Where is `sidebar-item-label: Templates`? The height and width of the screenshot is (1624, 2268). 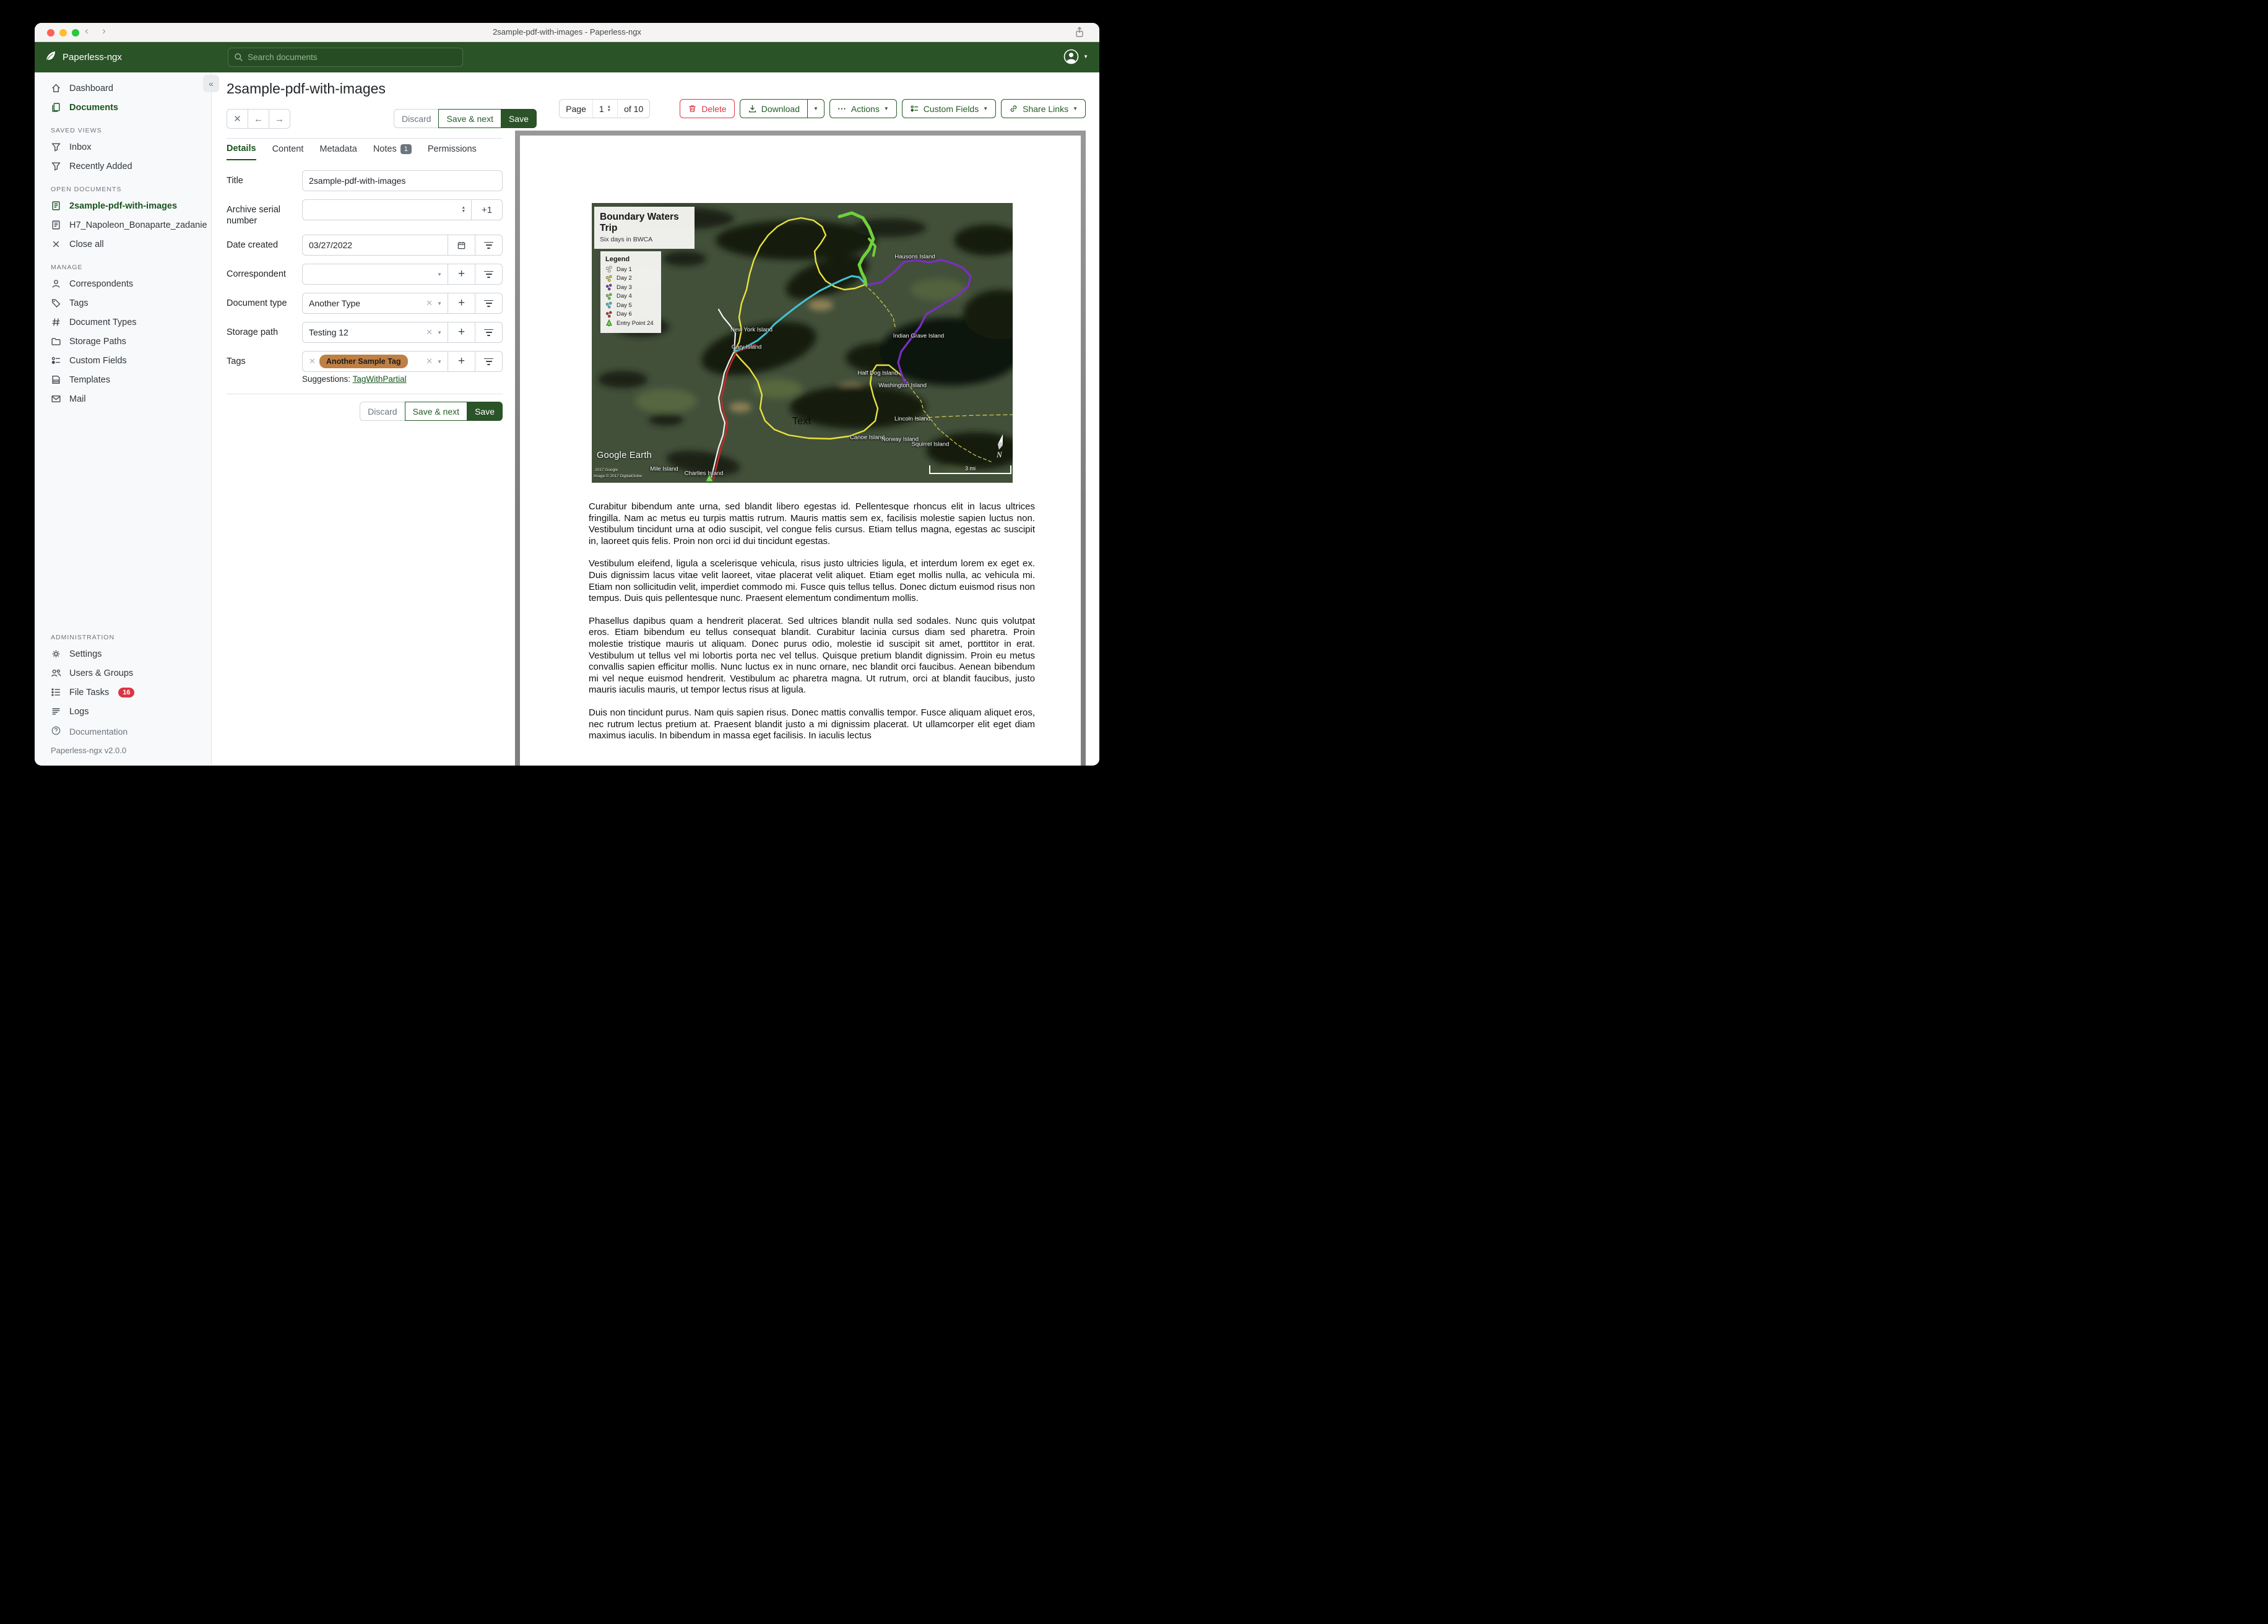 sidebar-item-label: Templates is located at coordinates (90, 379).